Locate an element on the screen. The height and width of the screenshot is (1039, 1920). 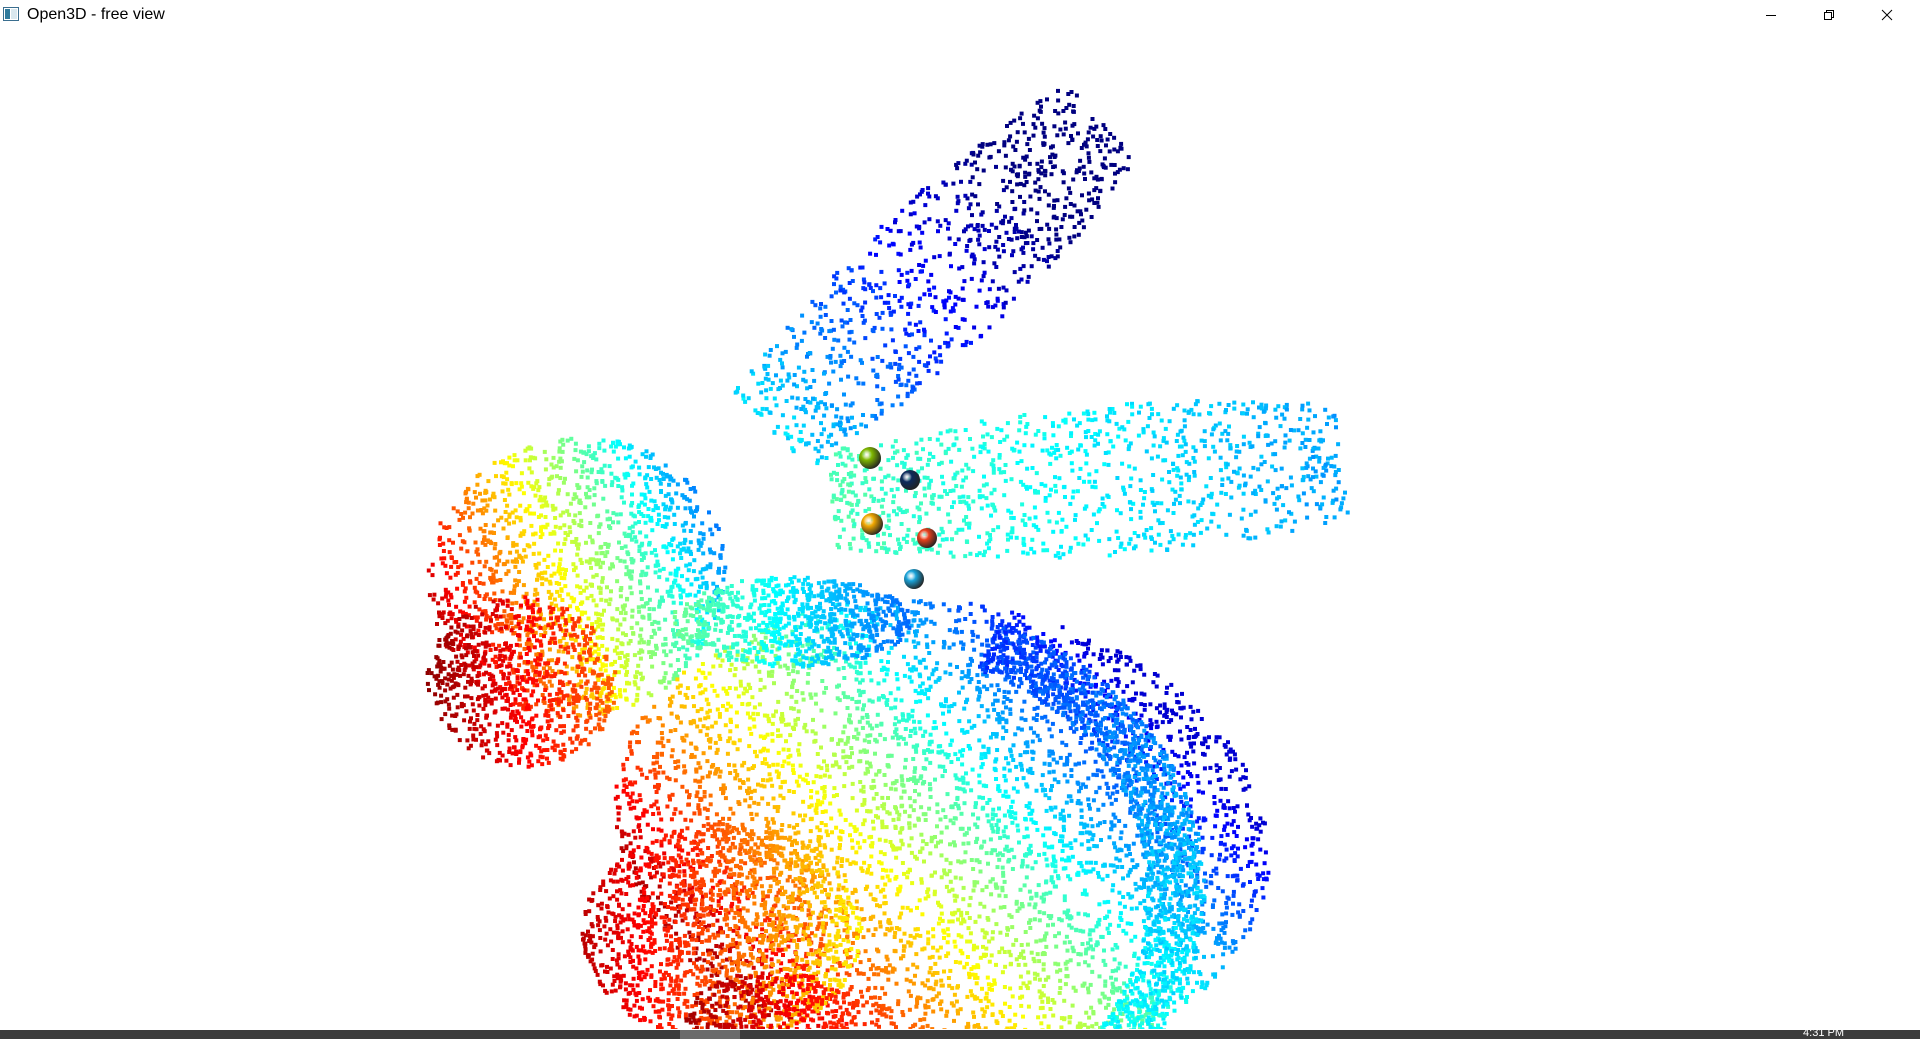
restore-icon is located at coordinates (1829, 15).